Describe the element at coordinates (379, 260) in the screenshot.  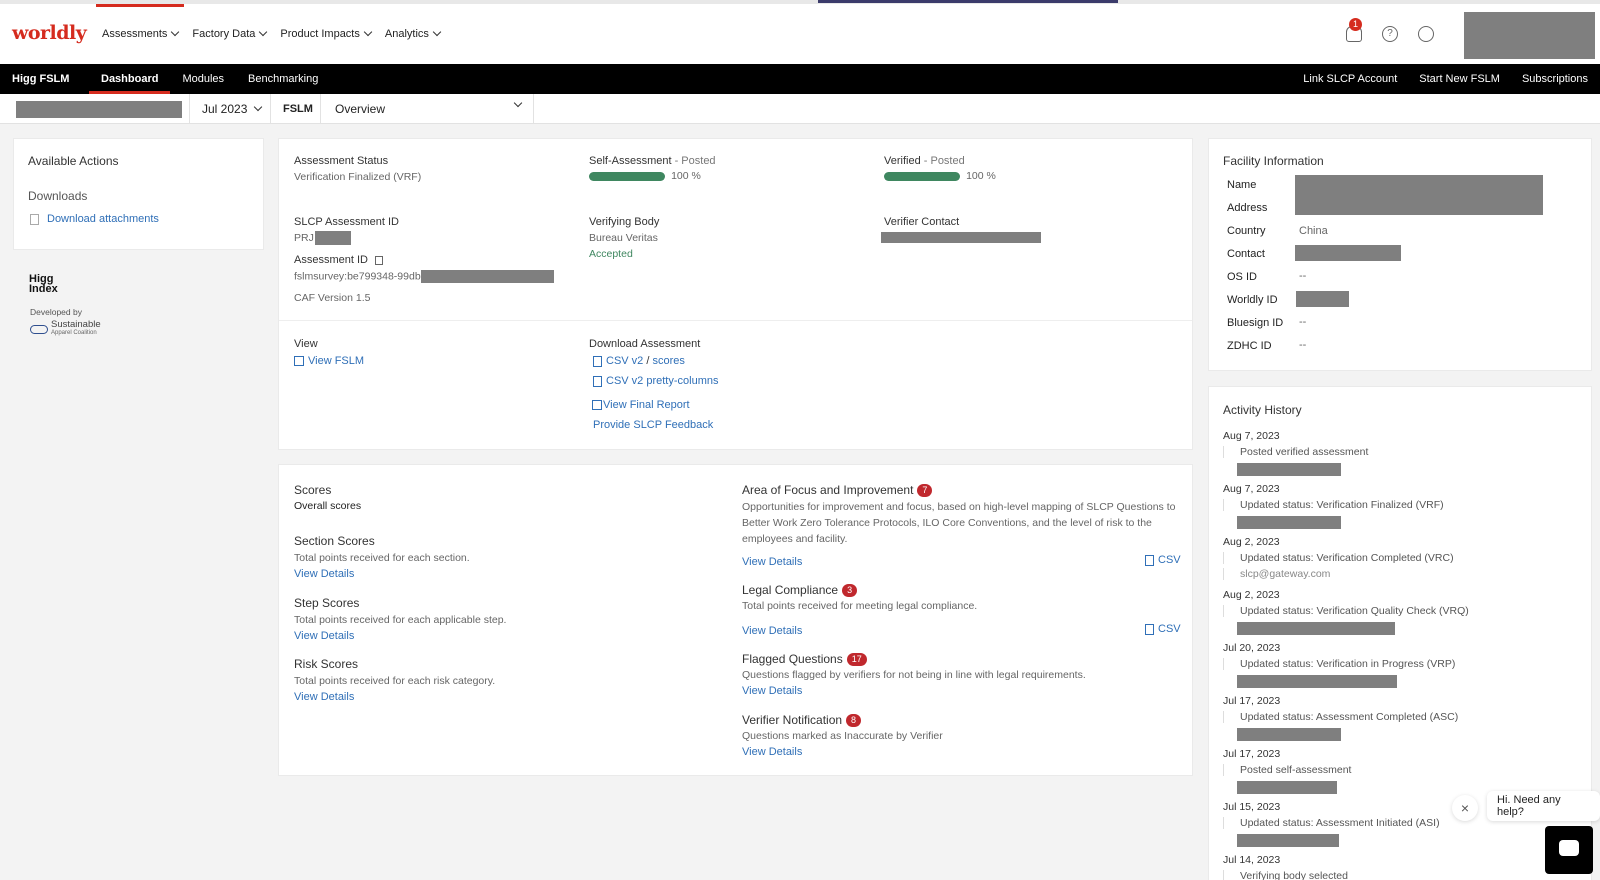
I see `copy-icon` at that location.